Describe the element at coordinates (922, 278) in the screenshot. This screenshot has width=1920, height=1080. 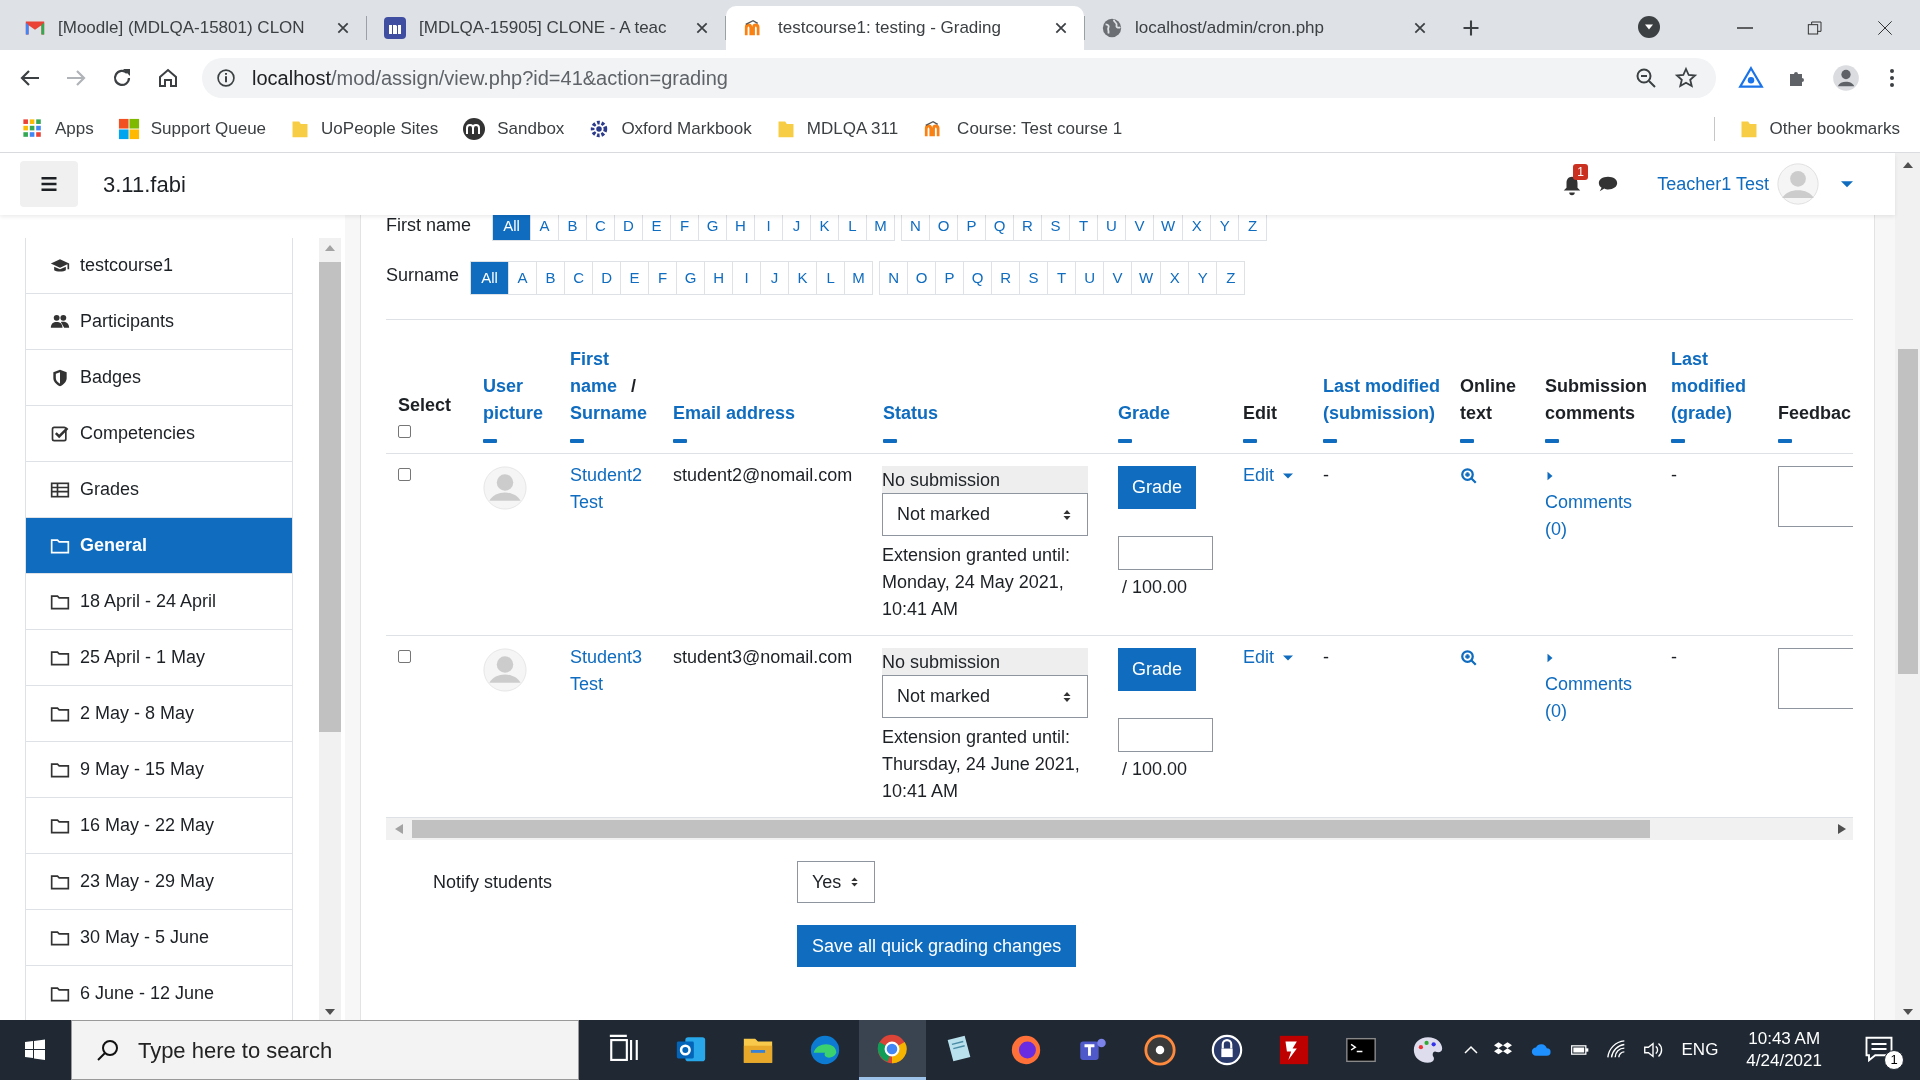
I see `letter-filter: O` at that location.